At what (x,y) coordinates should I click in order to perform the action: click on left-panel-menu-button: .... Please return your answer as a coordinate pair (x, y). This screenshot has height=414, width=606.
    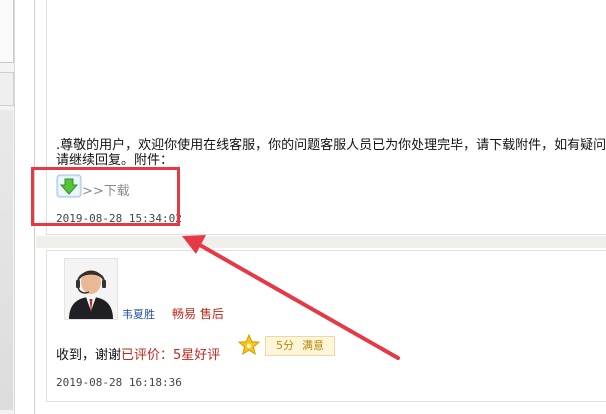
    Looking at the image, I should click on (7, 118).